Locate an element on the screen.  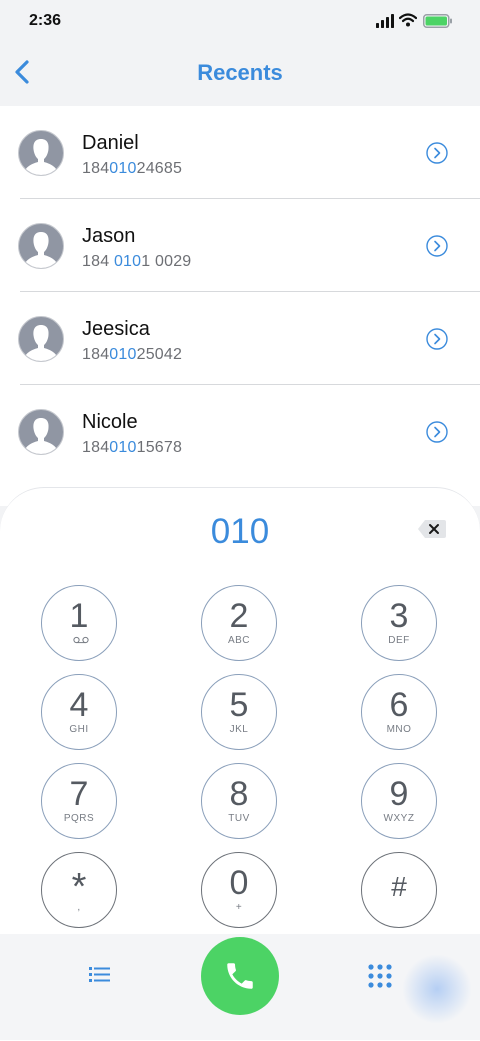
key-digit: # is located at coordinates (399, 886).